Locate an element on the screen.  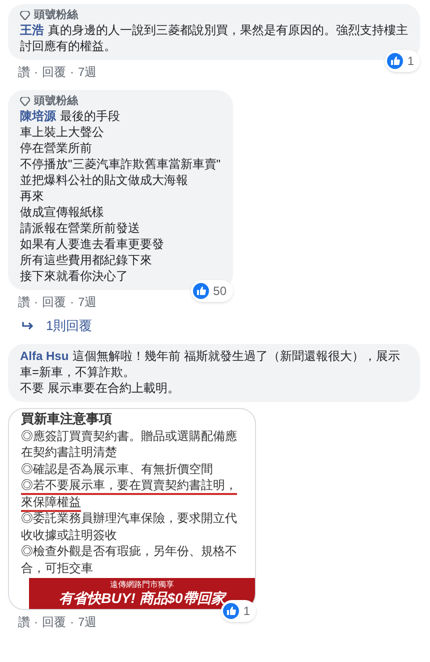
author-name: Alfa Hsu is located at coordinates (44, 356).